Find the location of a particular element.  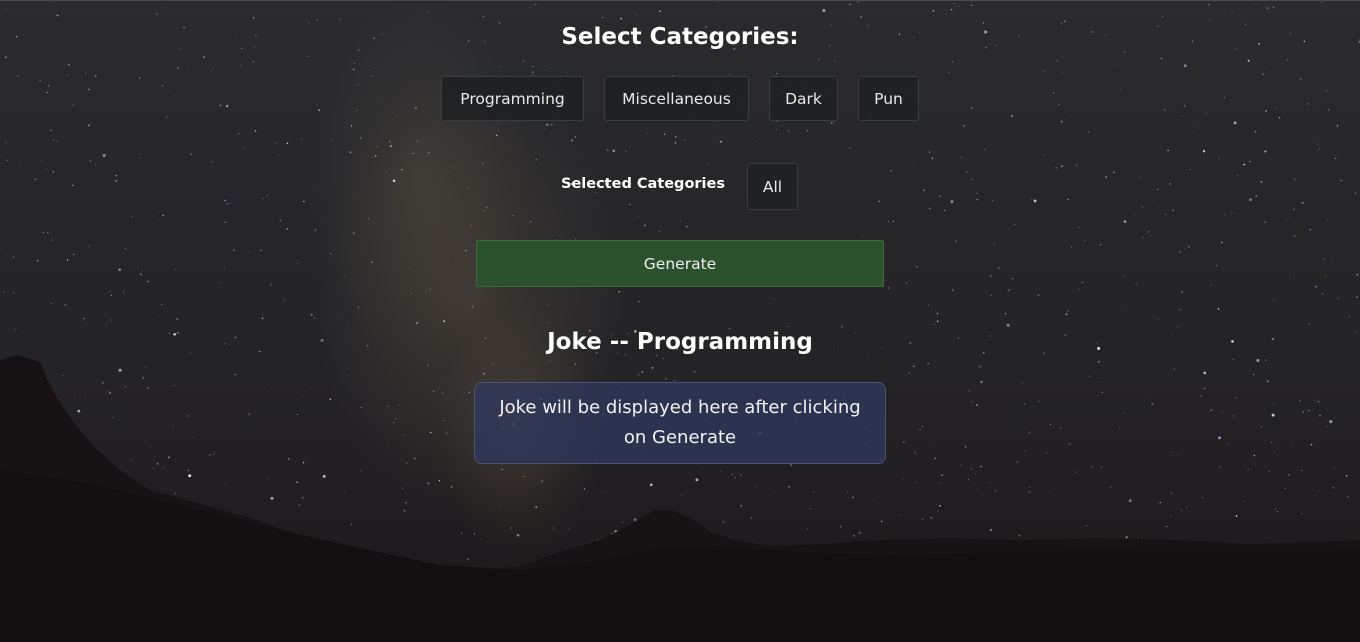

selected-category-chip-all: All is located at coordinates (772, 186).